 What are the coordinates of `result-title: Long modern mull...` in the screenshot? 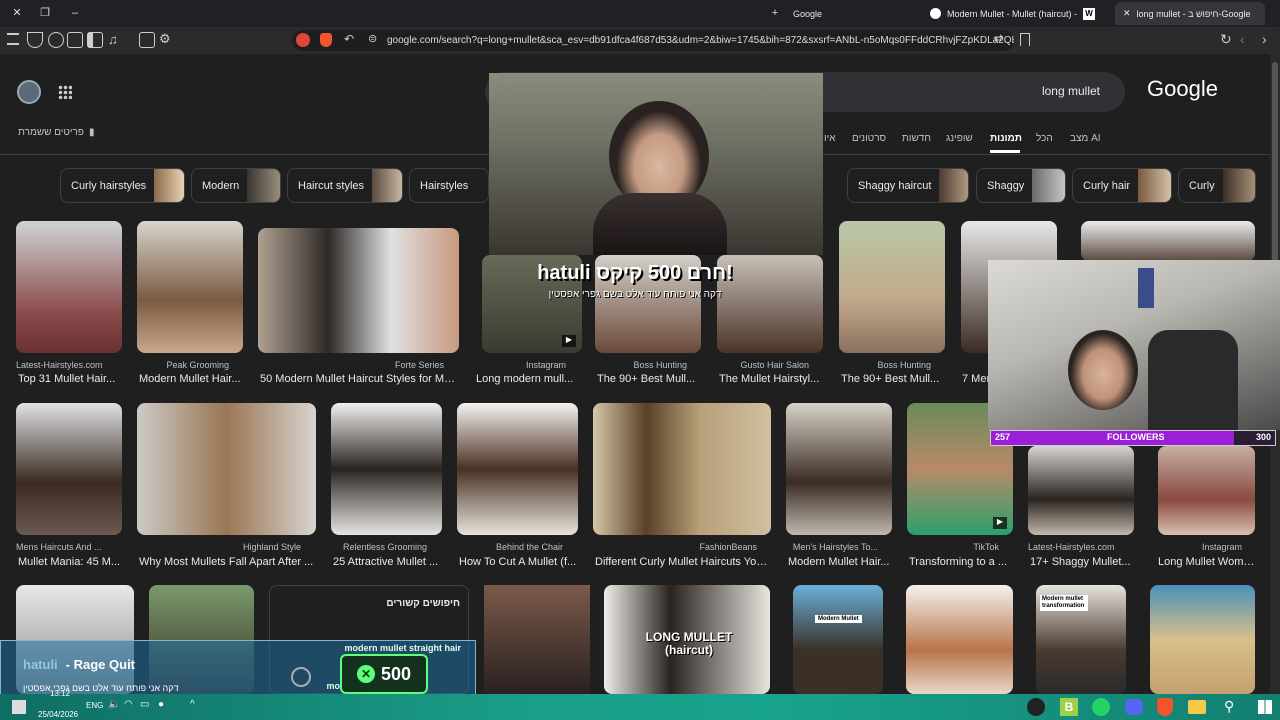 It's located at (529, 379).